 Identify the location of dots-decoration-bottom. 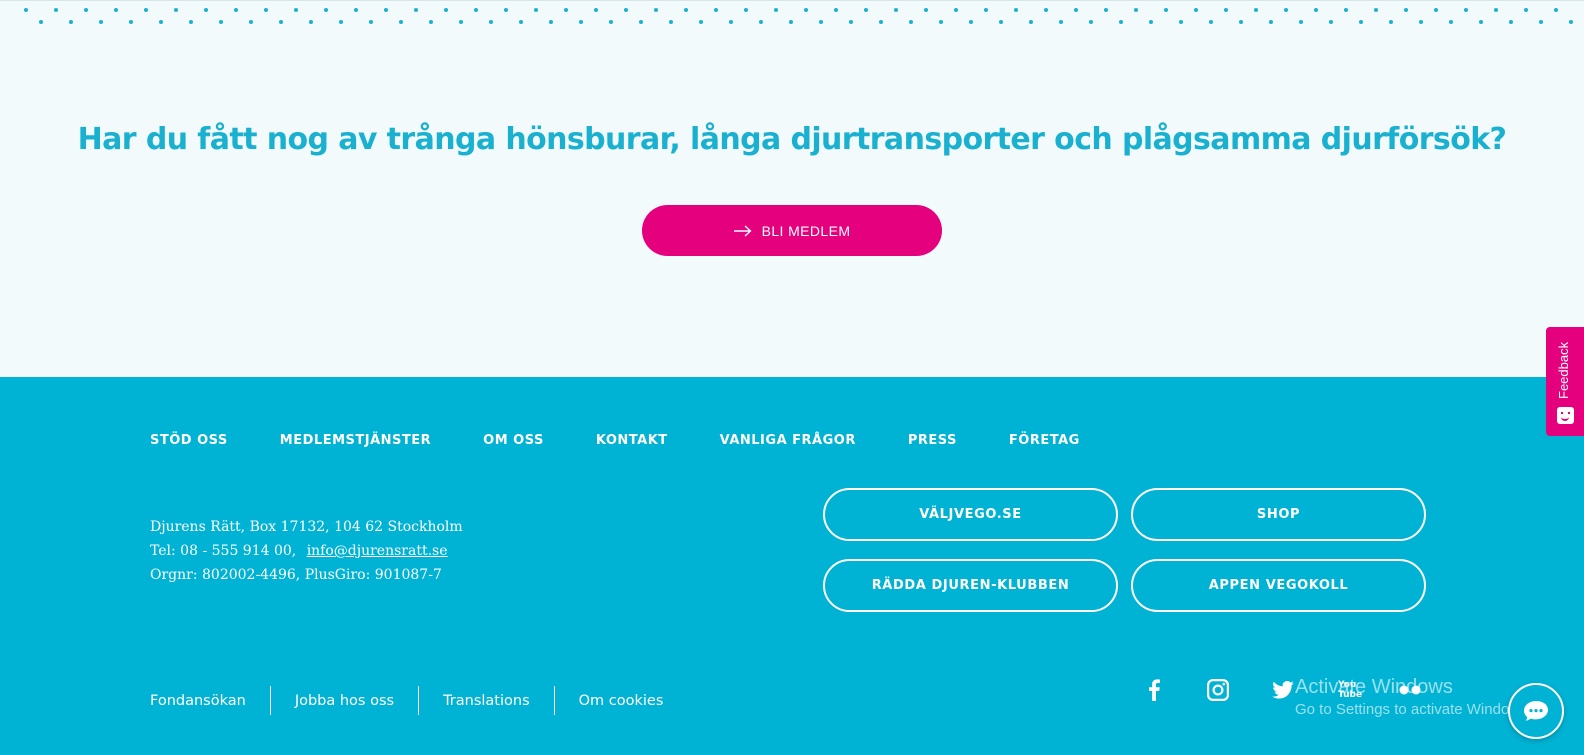
(792, 23).